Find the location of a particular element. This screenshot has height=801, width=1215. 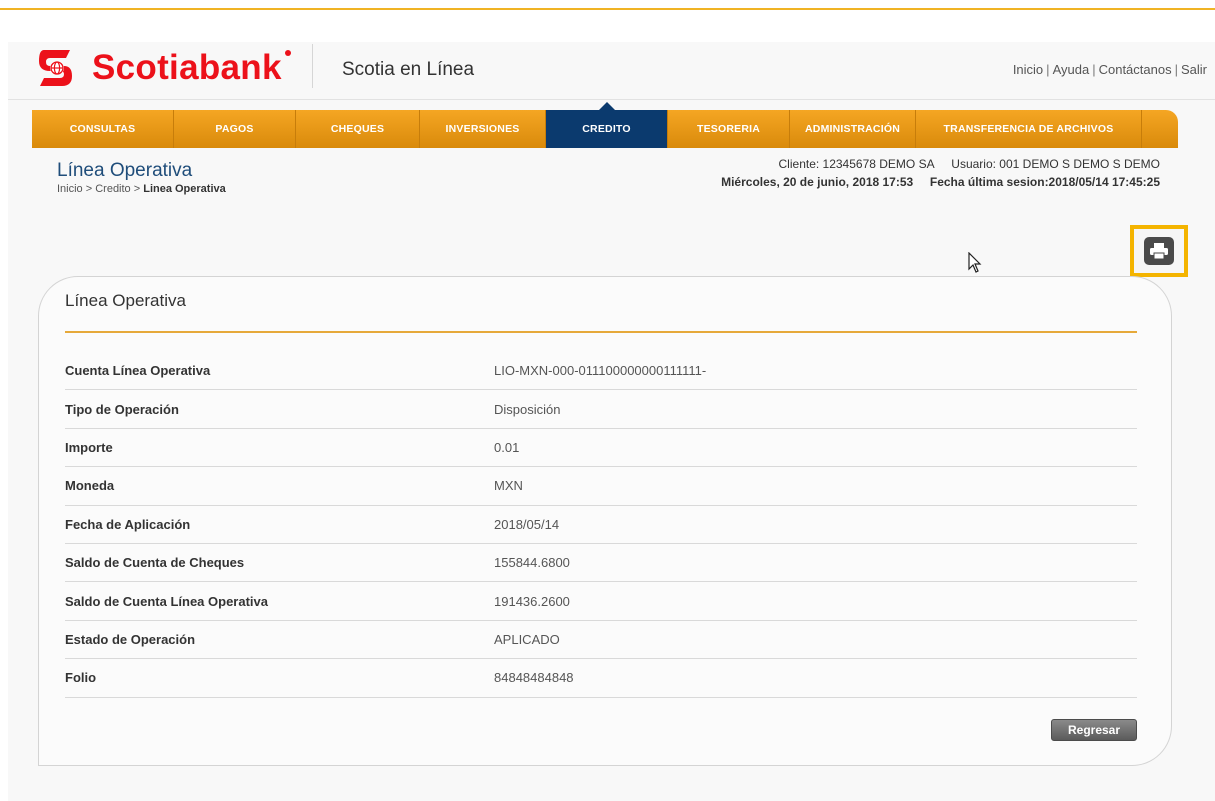

card-title-rule is located at coordinates (601, 332).